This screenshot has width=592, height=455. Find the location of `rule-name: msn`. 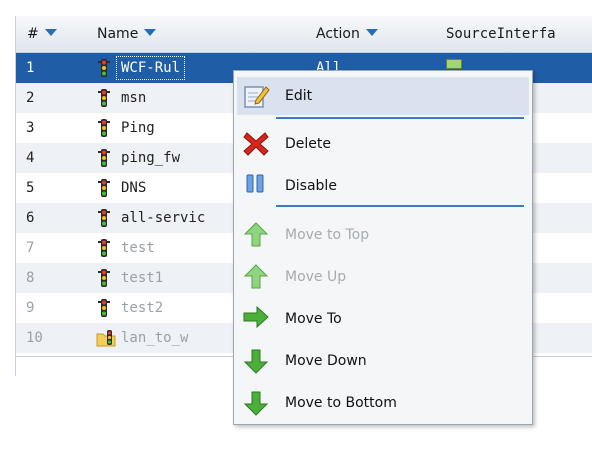

rule-name: msn is located at coordinates (133, 98).